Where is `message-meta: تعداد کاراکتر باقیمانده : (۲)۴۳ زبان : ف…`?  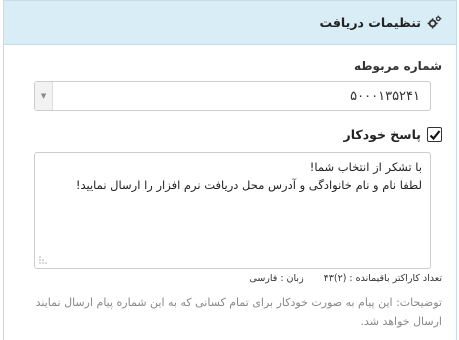
message-meta: تعداد کاراکتر باقیمانده : (۲)۴۳ زبان : ف… is located at coordinates (345, 278).